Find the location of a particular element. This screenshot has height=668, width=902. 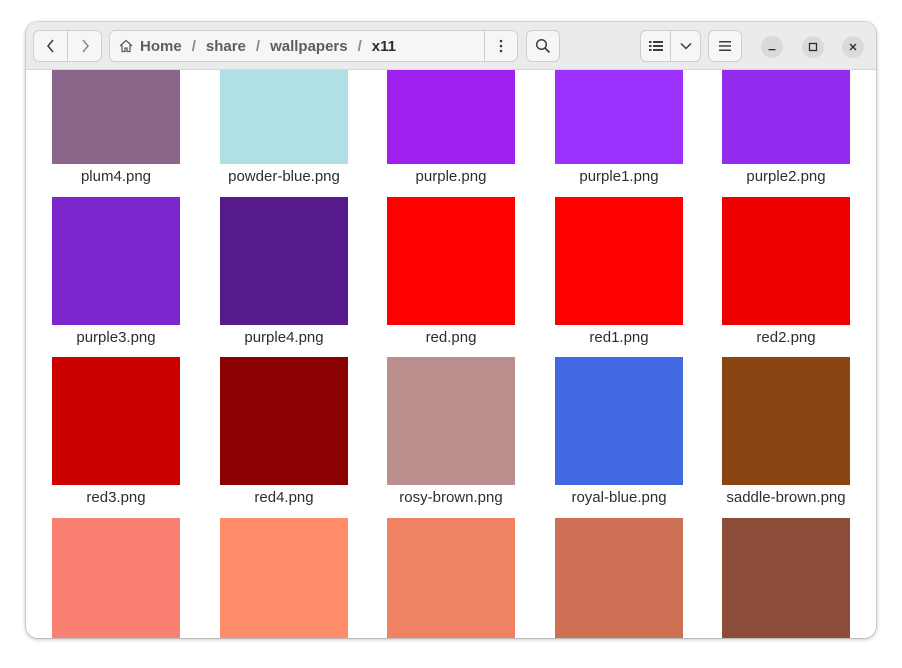

file-item: salmon2.png is located at coordinates (451, 578).